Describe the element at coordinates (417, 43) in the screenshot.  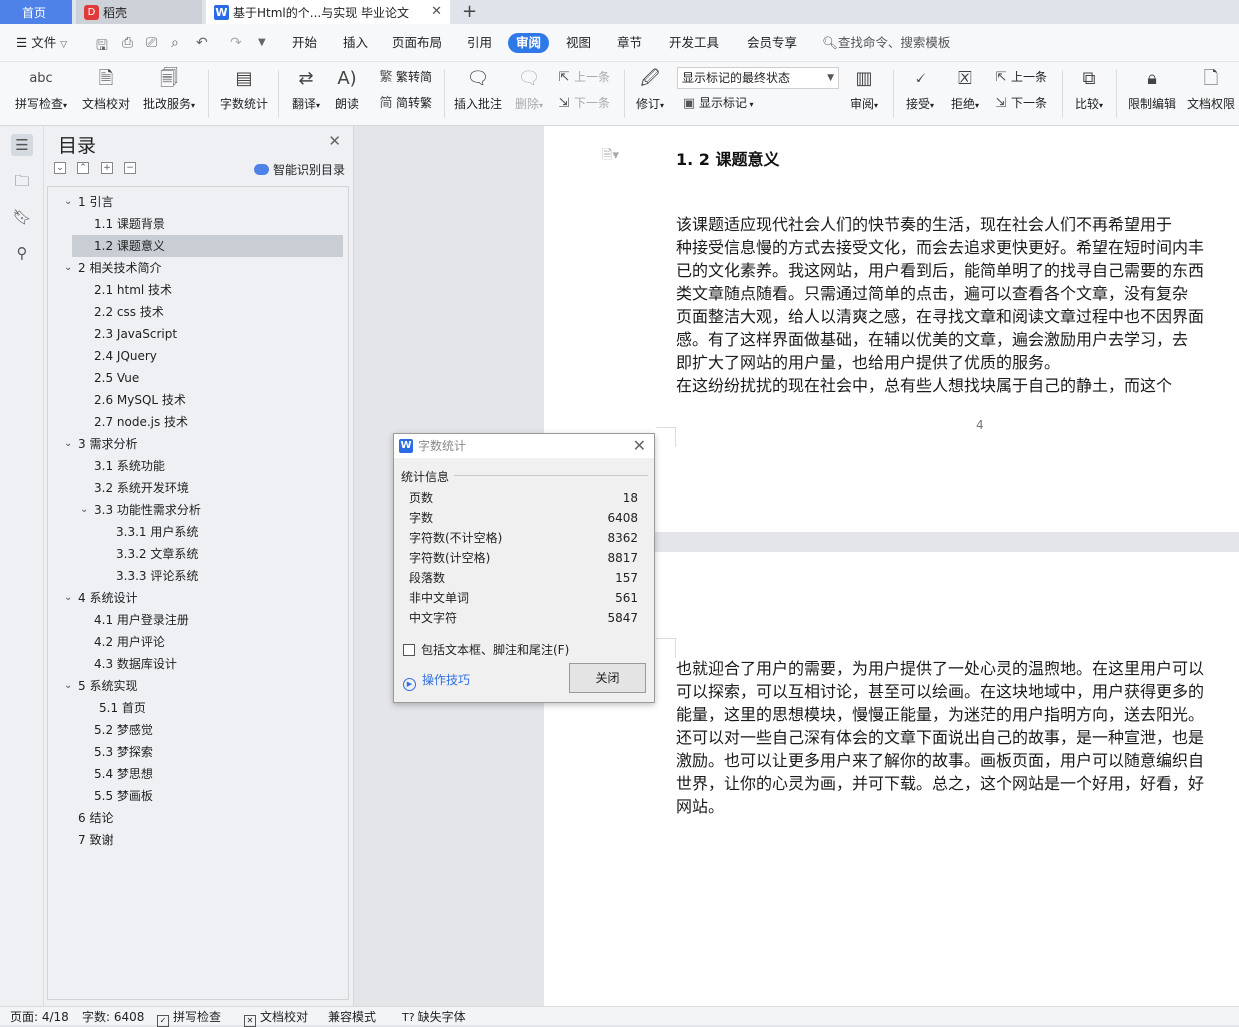
I see `menu-layout: 页面布局` at that location.